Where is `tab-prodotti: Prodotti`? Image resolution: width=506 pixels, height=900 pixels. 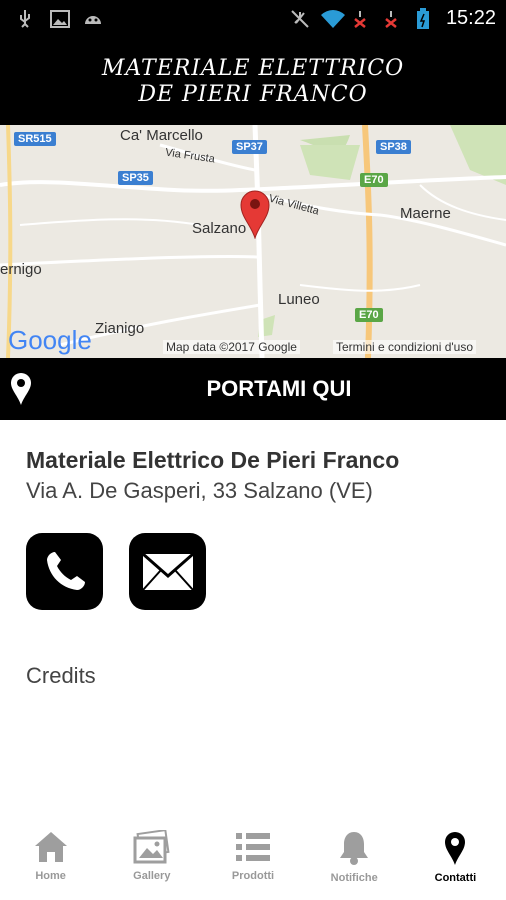 tab-prodotti: Prodotti is located at coordinates (252, 860).